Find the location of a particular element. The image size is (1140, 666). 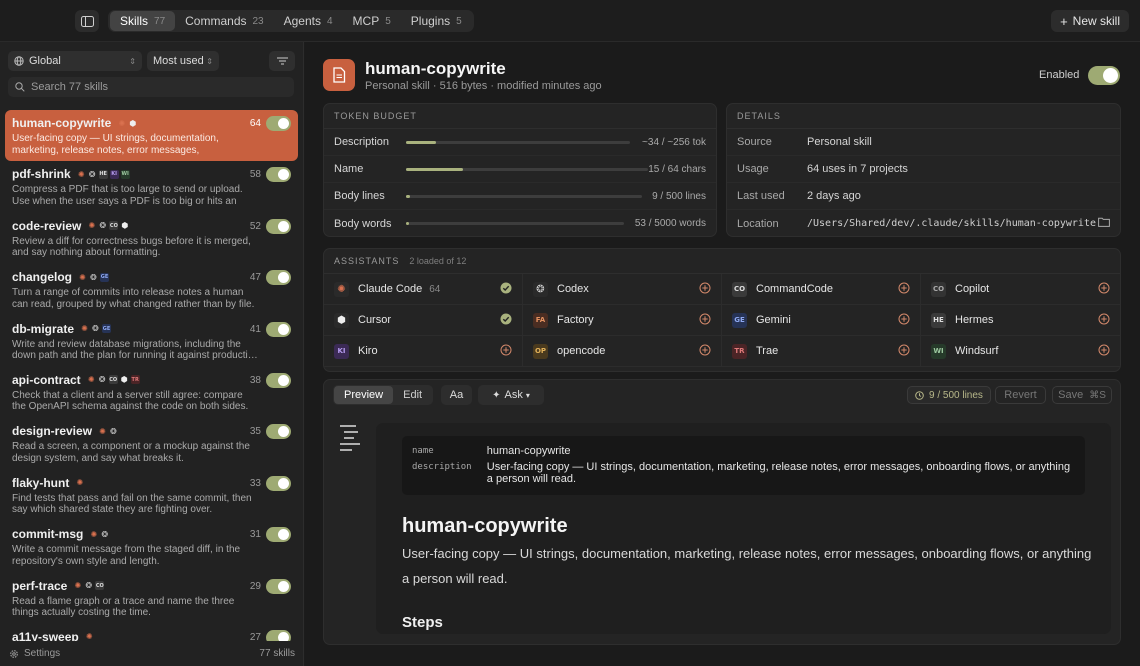

assistant-cursor: ⬢ Cursor is located at coordinates (423, 320).